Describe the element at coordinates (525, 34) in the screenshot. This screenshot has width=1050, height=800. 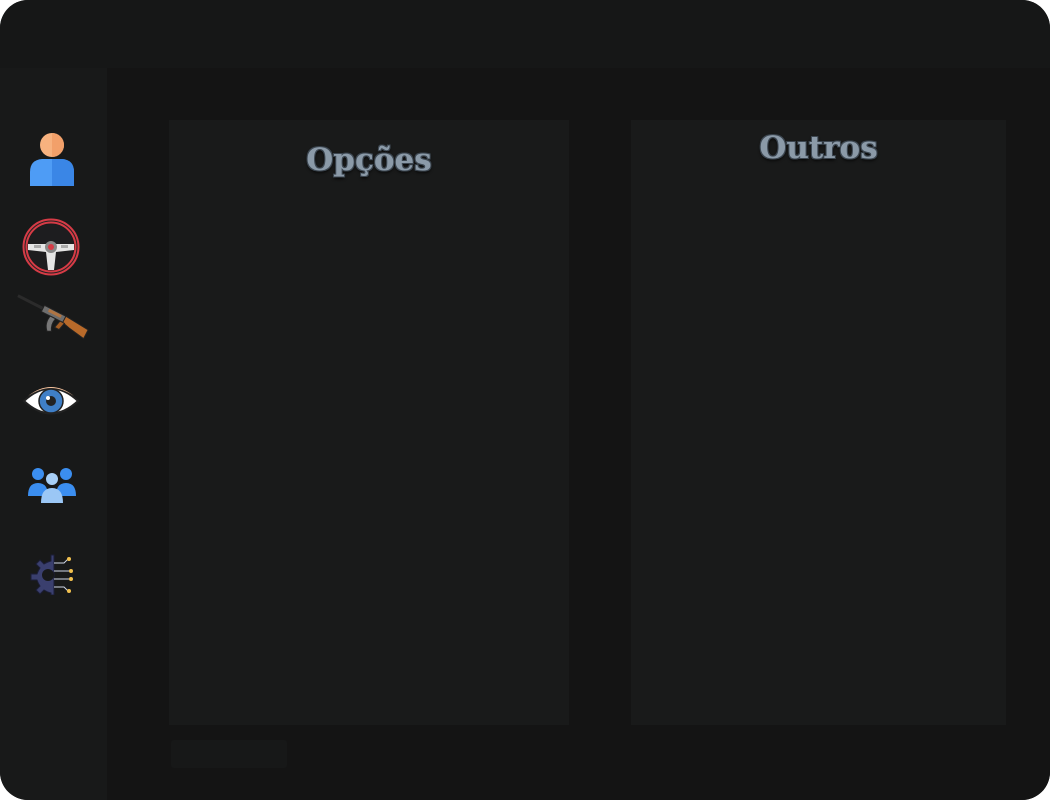
I see `title-bar` at that location.